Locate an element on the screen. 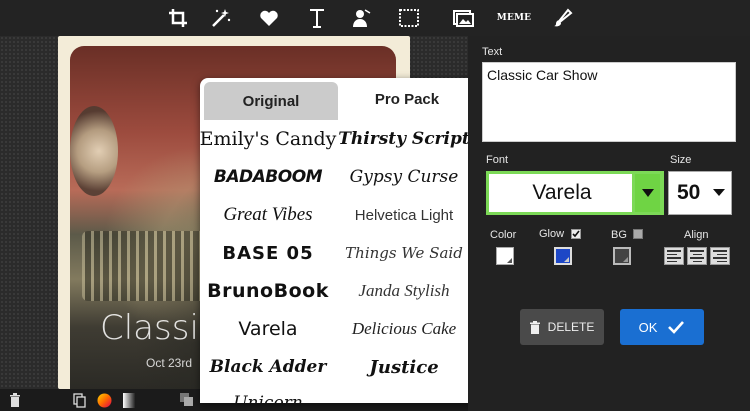 The image size is (750, 411). font-option-great-vibes: Great Vibes is located at coordinates (268, 215).